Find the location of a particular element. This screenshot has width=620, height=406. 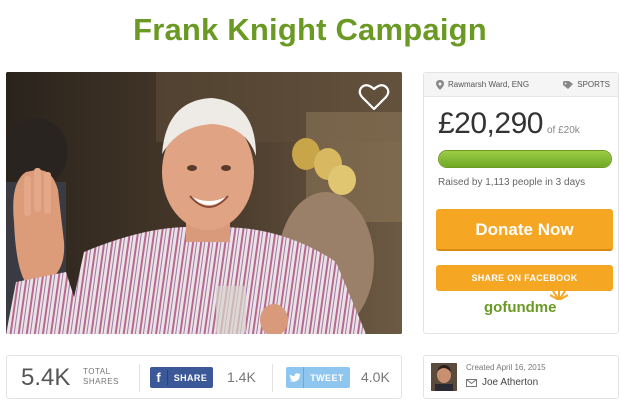

raised-summary: £20,290 of £20k is located at coordinates (509, 124).